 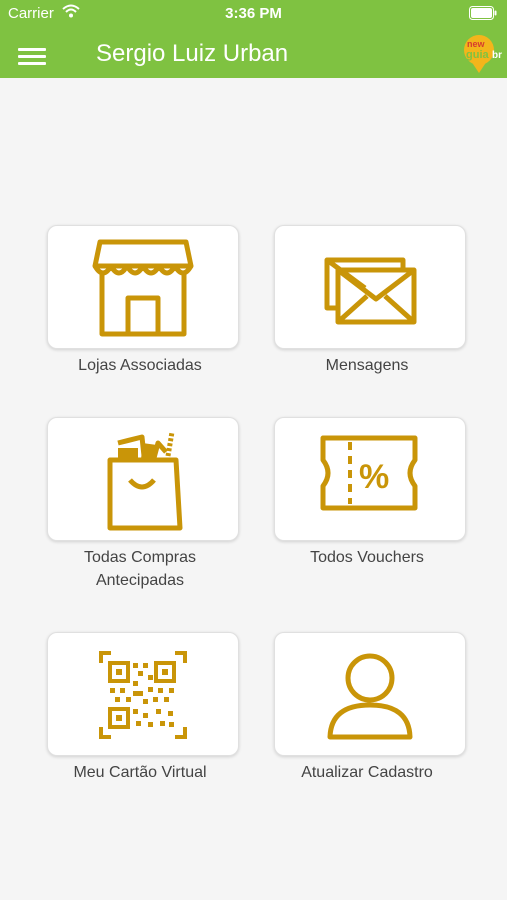 I want to click on battery-icon, so click(x=483, y=13).